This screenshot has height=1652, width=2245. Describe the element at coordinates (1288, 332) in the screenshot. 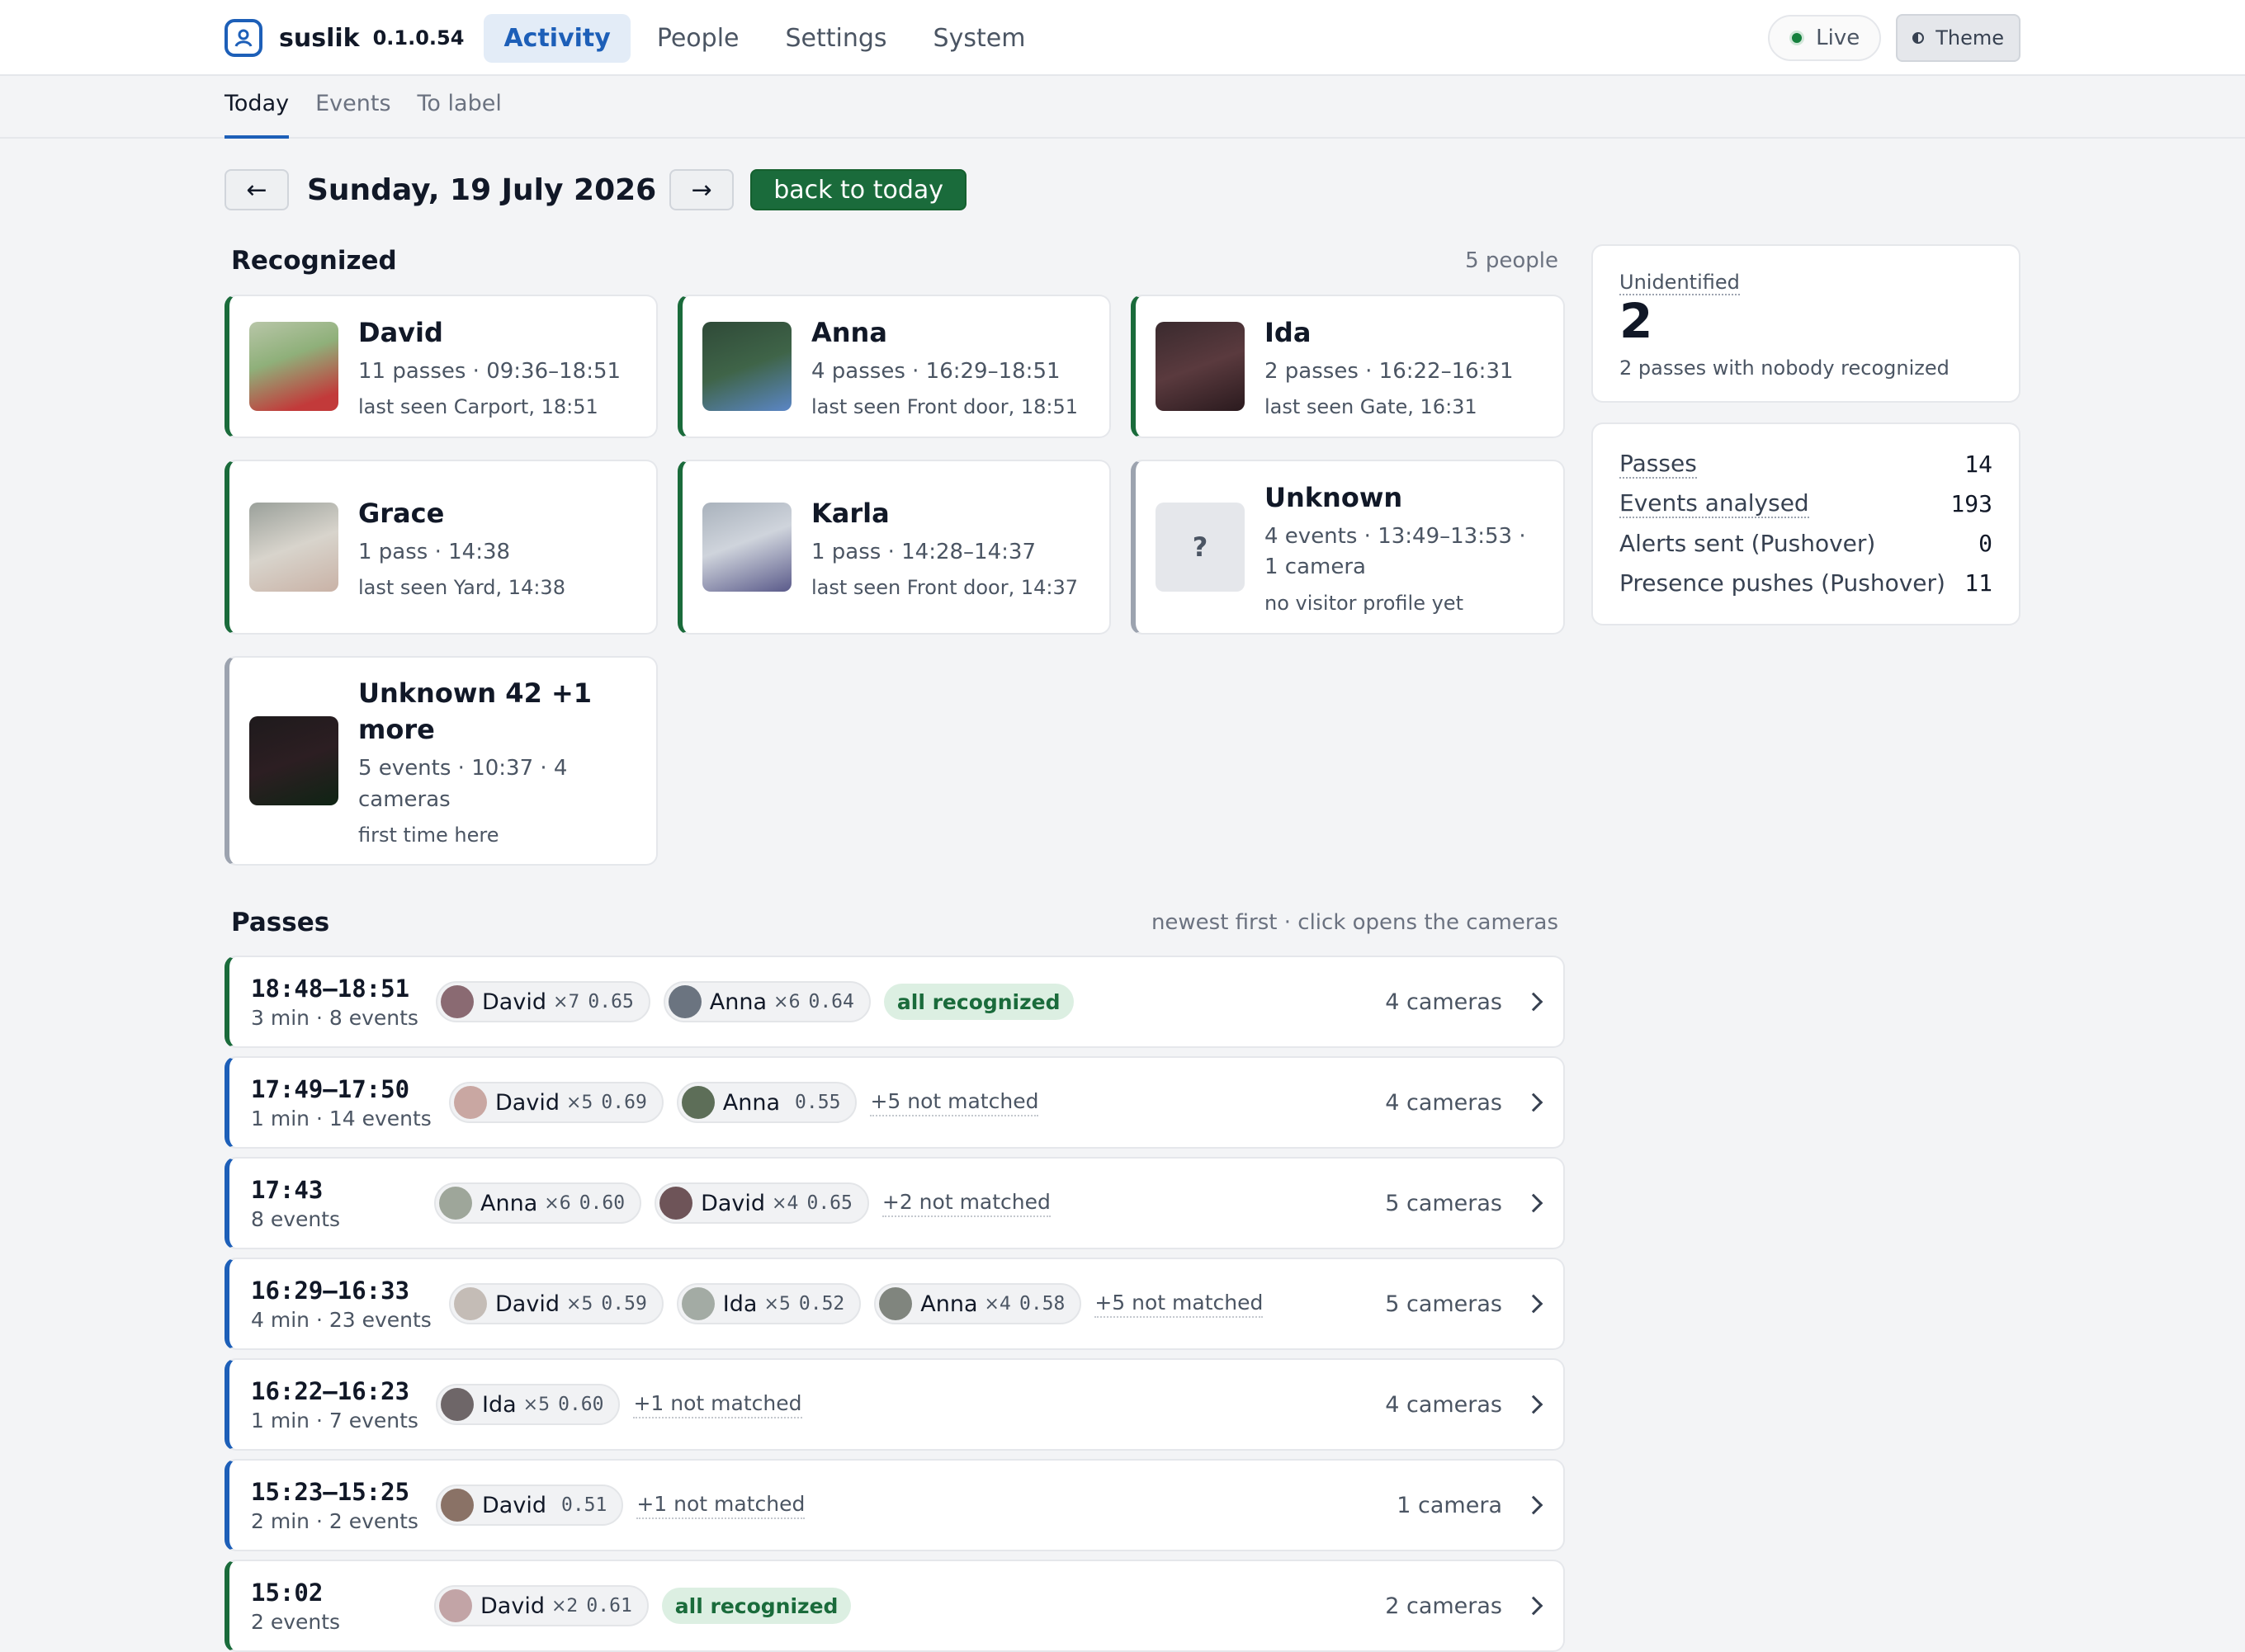

I see `person-name: Ida` at that location.